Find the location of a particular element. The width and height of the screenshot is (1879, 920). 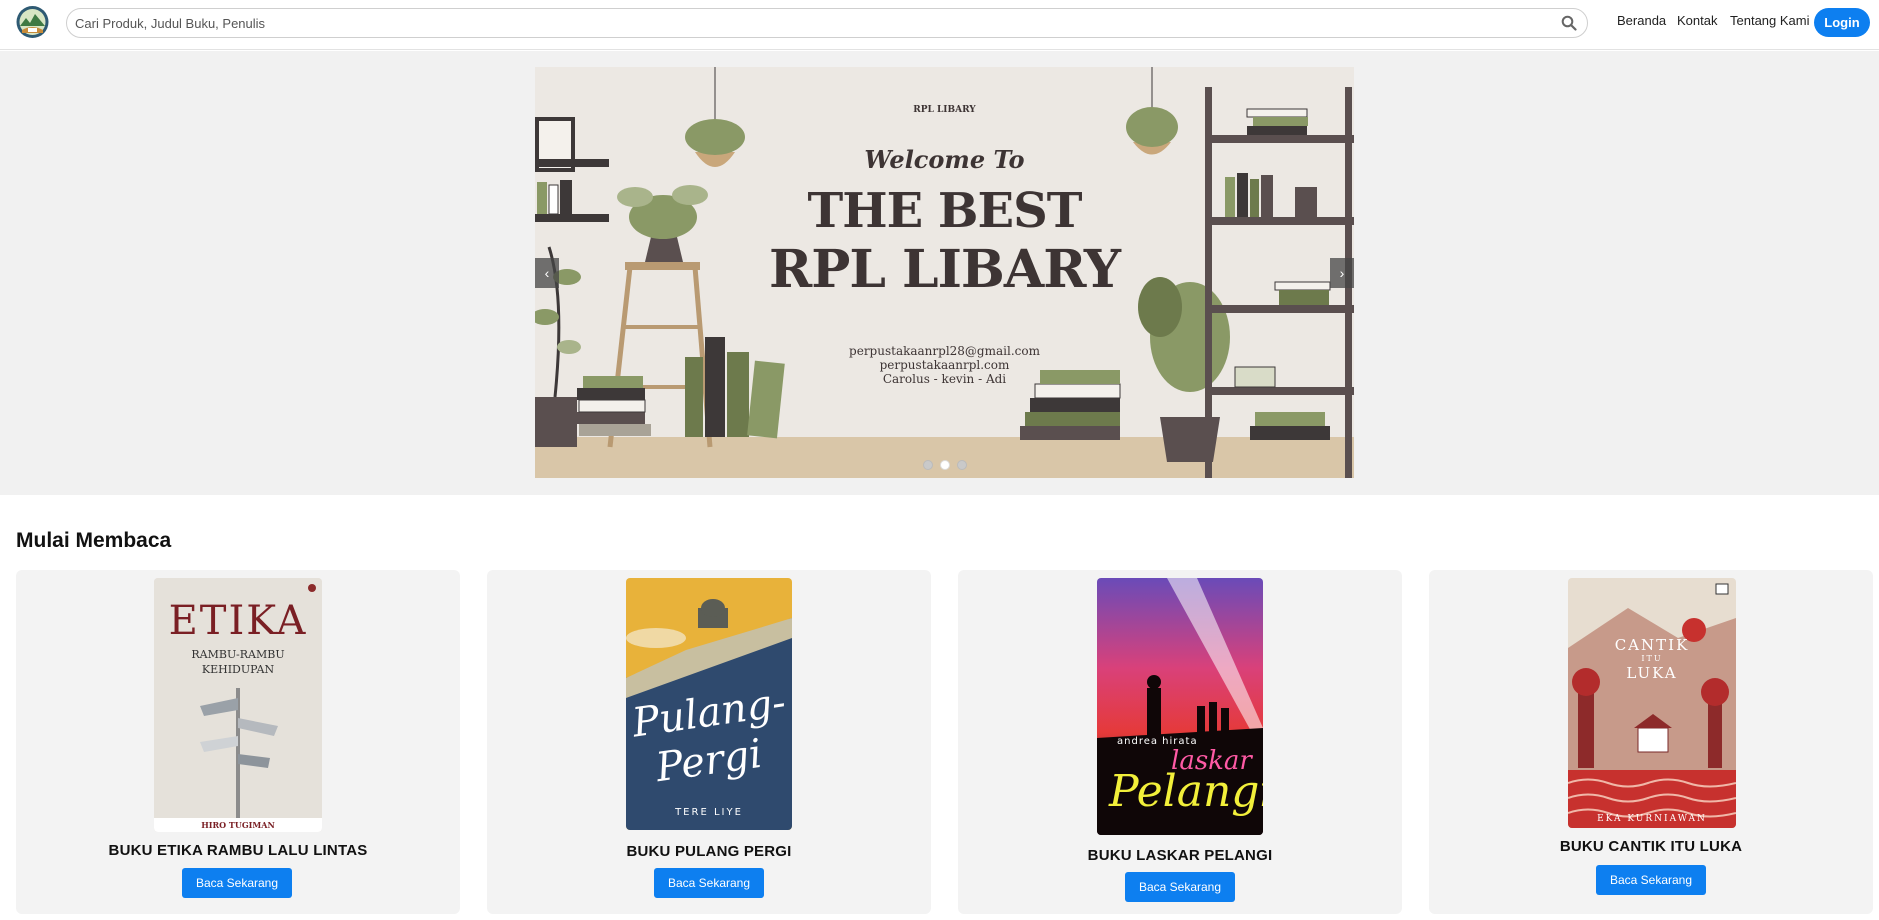

slide-credits: Carolus - kevin - Adi is located at coordinates (944, 379).